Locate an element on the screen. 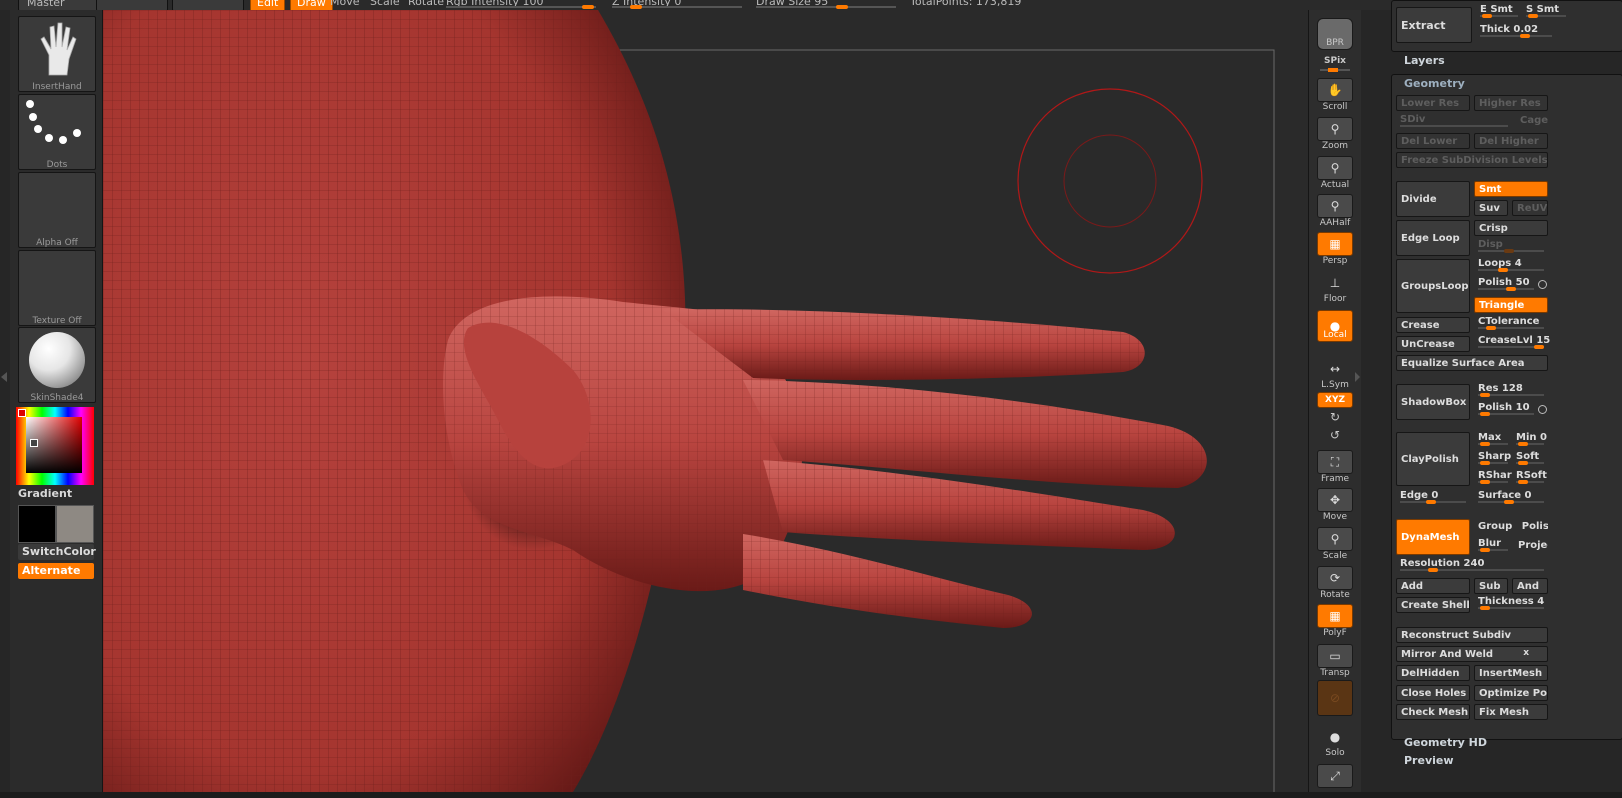 This screenshot has width=1622, height=798. rgb-intensity-slider: Rgb Intensity 100 is located at coordinates (494, 5).